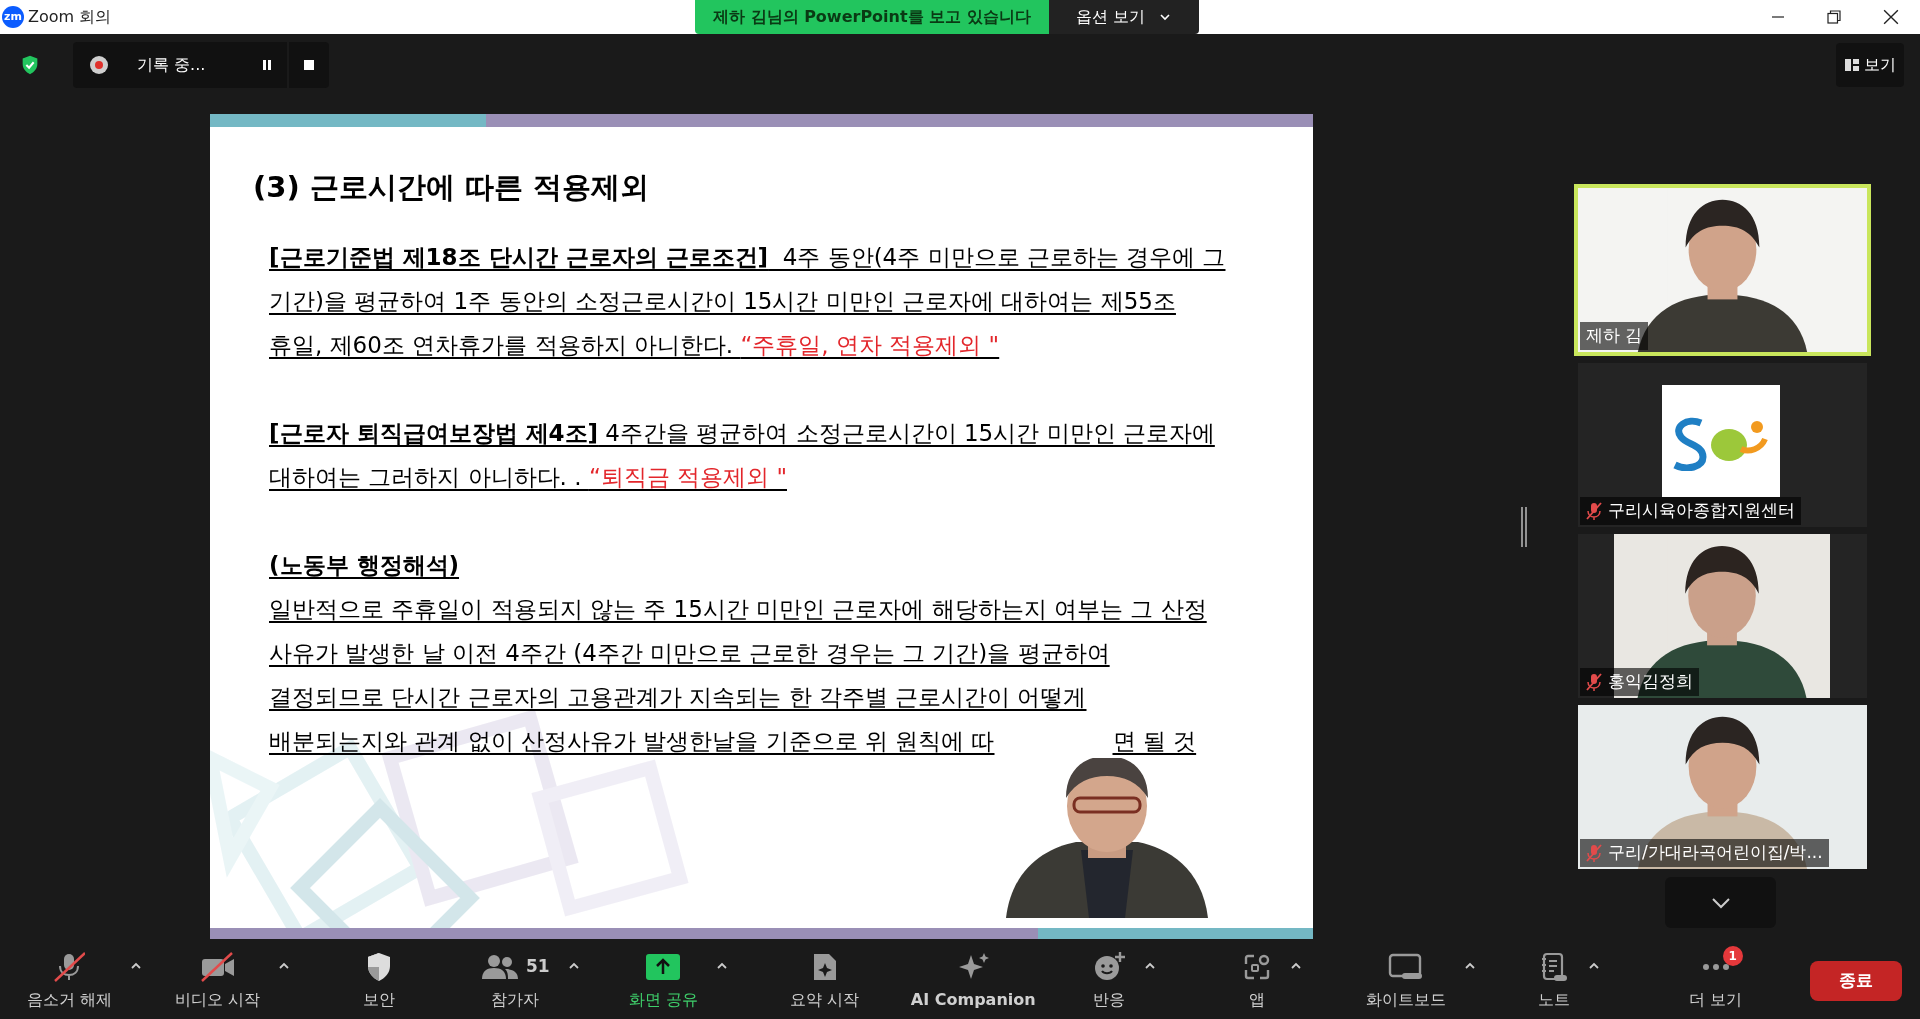  What do you see at coordinates (973, 1000) in the screenshot?
I see `toolbar-label: AI Companion` at bounding box center [973, 1000].